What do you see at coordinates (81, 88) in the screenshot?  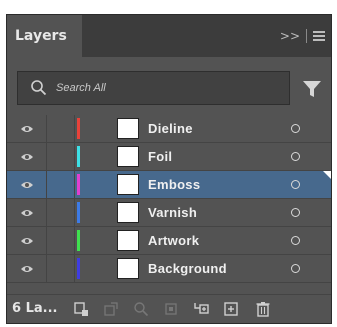 I see `search-placeholder: Search All` at bounding box center [81, 88].